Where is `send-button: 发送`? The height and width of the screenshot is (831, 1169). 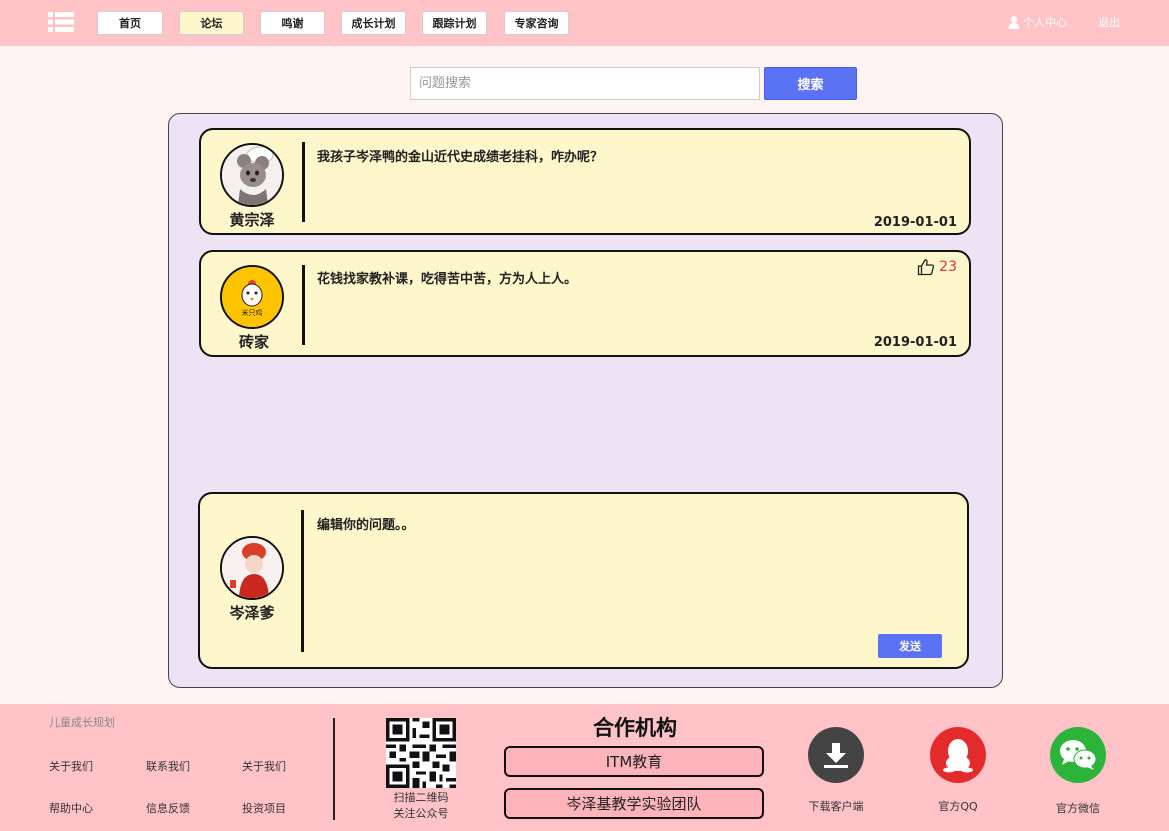 send-button: 发送 is located at coordinates (910, 646).